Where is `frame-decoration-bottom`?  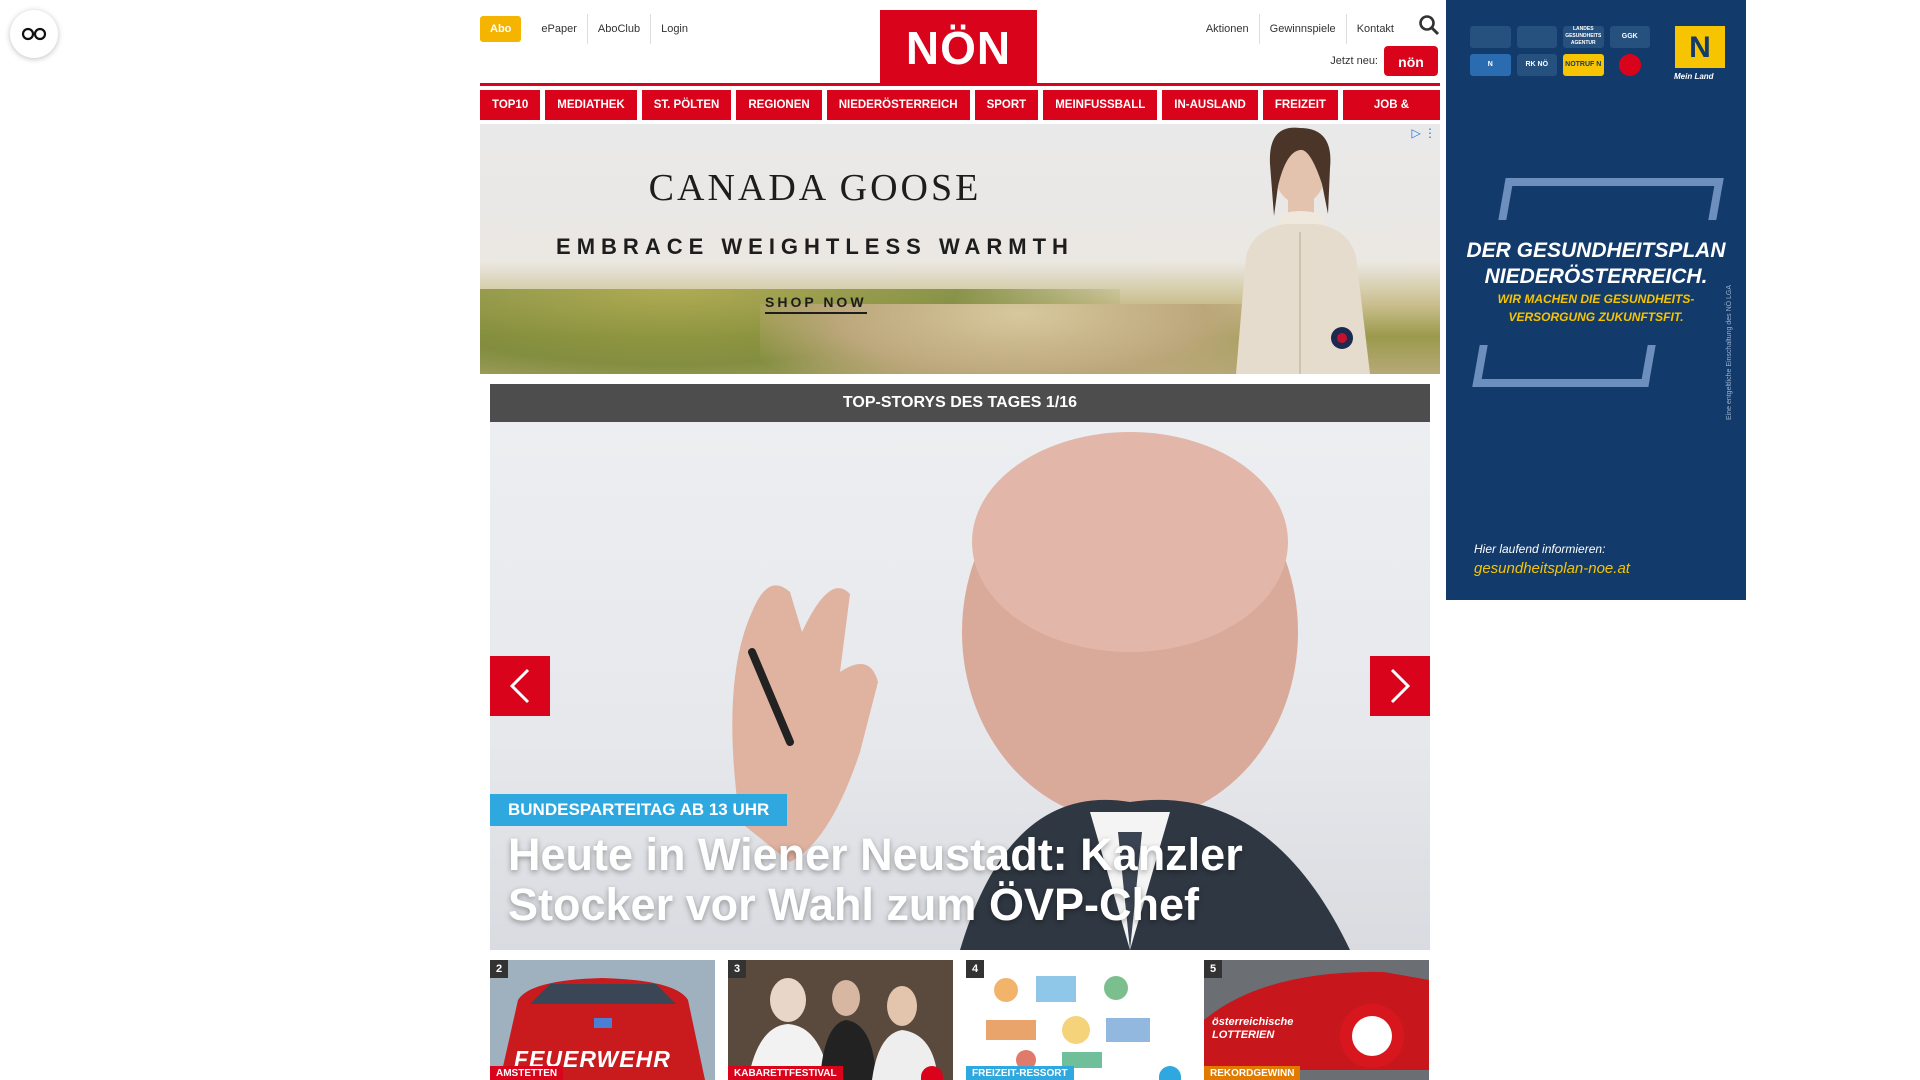
frame-decoration-bottom is located at coordinates (1564, 366).